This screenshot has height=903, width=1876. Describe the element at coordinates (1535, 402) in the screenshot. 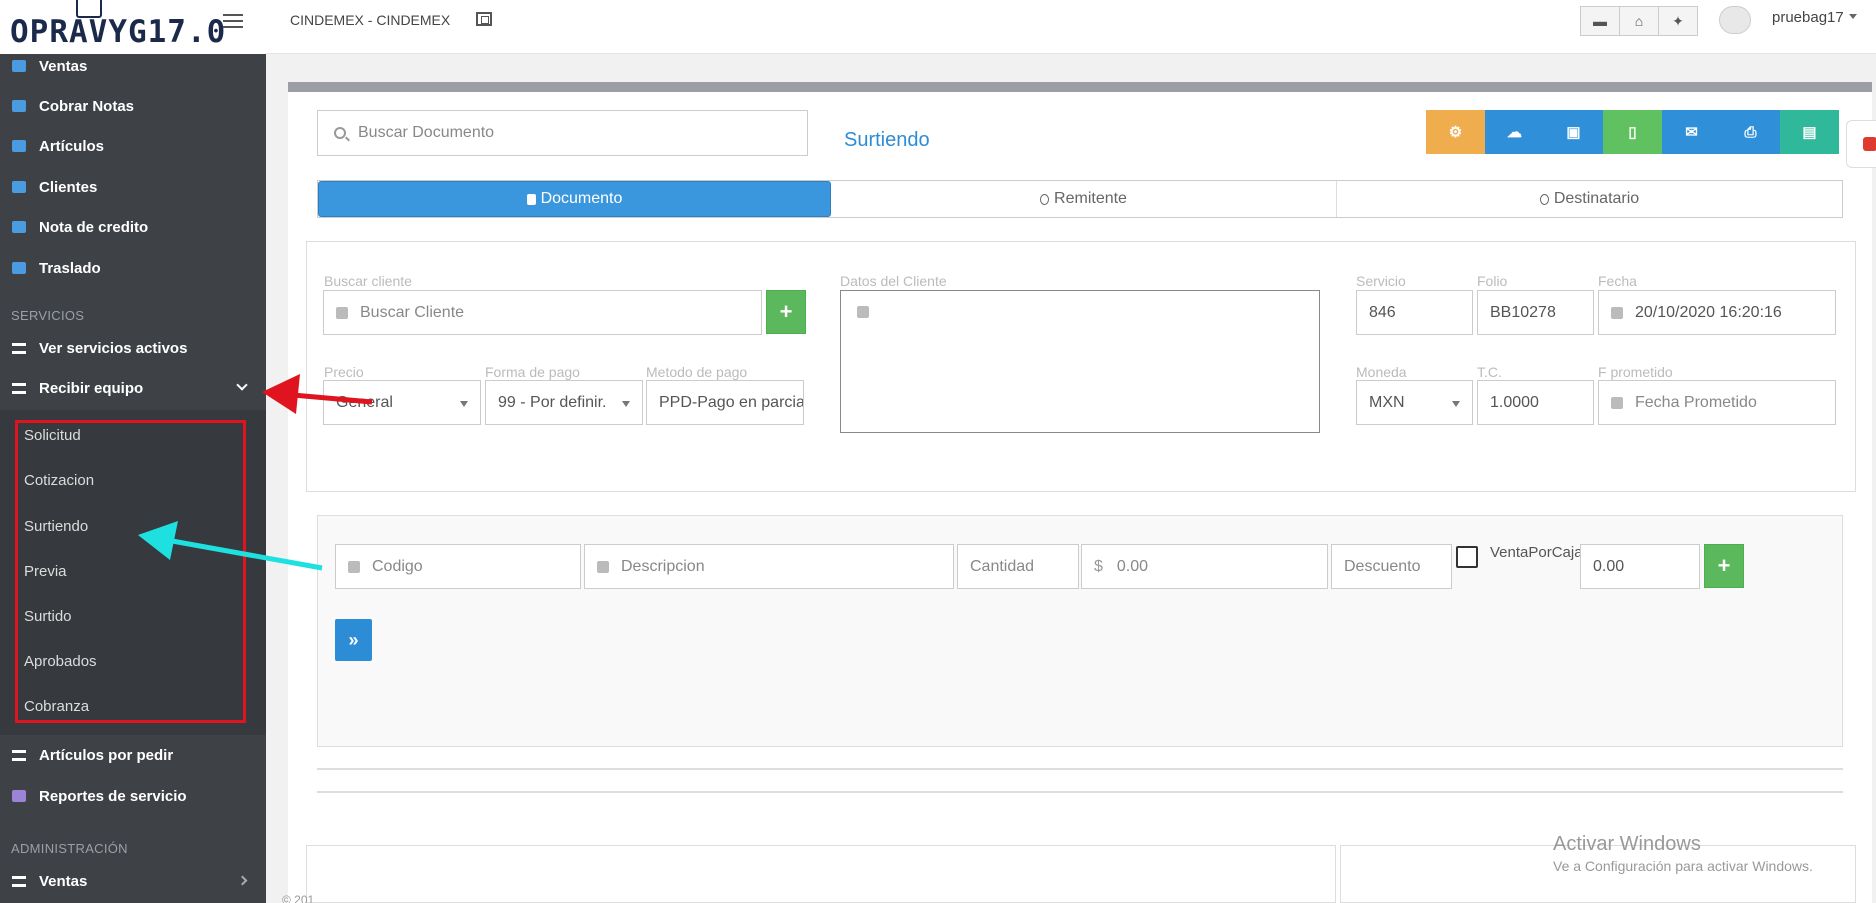

I see `tc-field: 1.0000` at that location.